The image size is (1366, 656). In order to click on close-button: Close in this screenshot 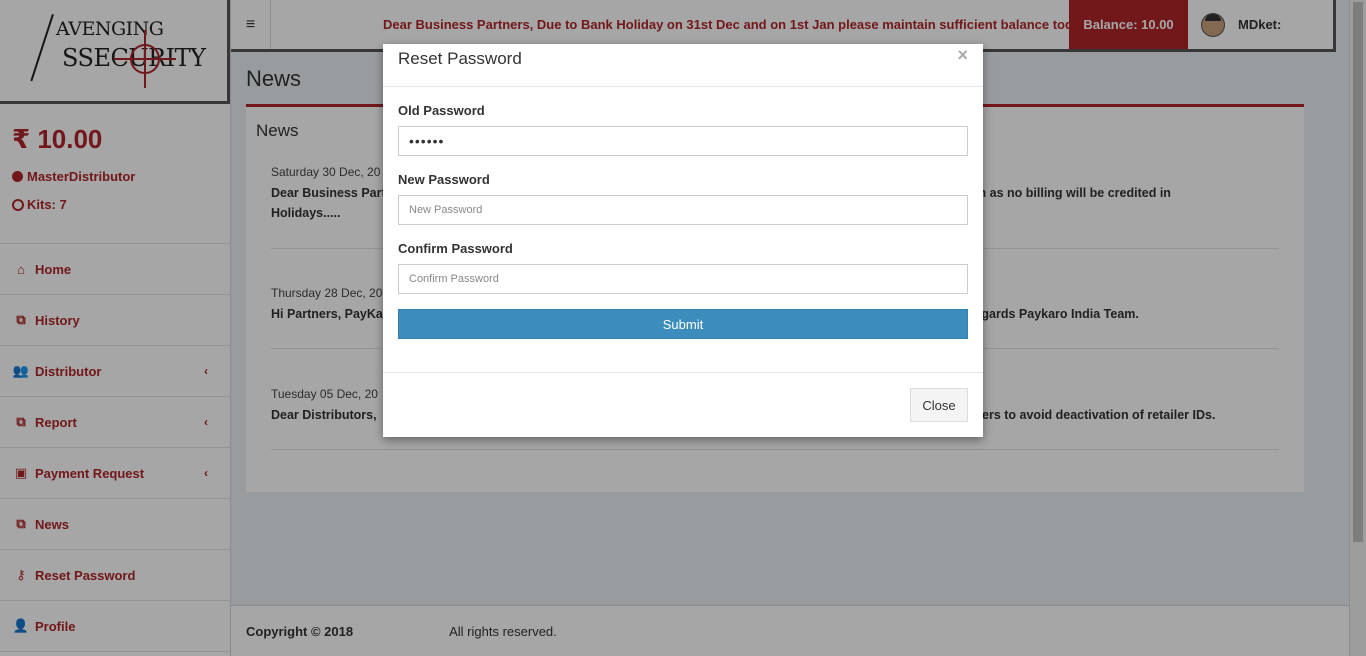, I will do `click(939, 405)`.